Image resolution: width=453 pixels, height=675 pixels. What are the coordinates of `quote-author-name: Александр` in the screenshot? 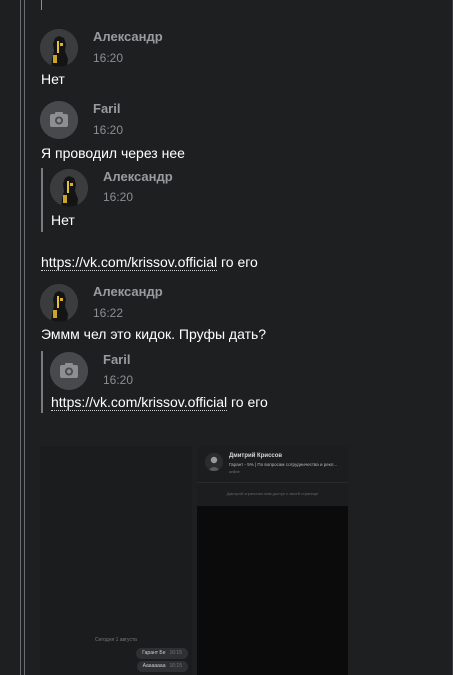 It's located at (138, 176).